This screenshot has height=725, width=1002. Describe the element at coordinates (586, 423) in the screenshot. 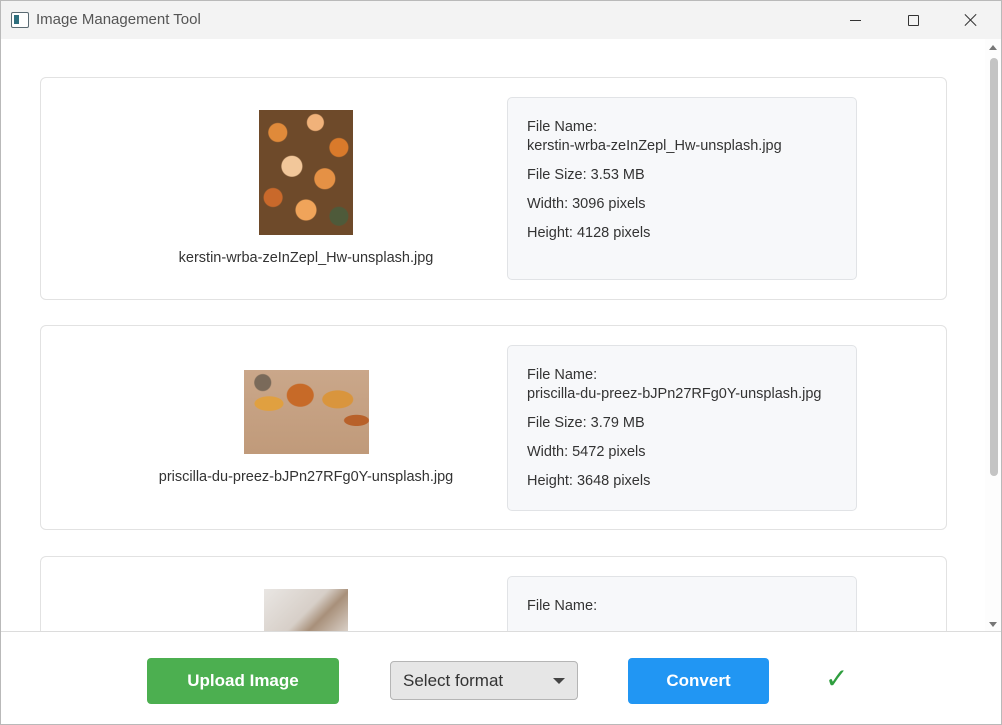

I see `file-size: File Size: 3.79 MB` at that location.